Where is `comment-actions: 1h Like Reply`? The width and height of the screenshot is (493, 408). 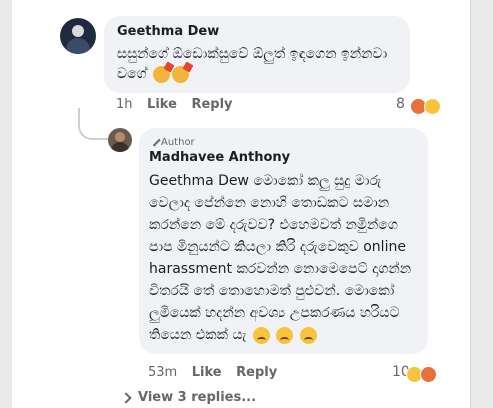
comment-actions: 1h Like Reply is located at coordinates (179, 104).